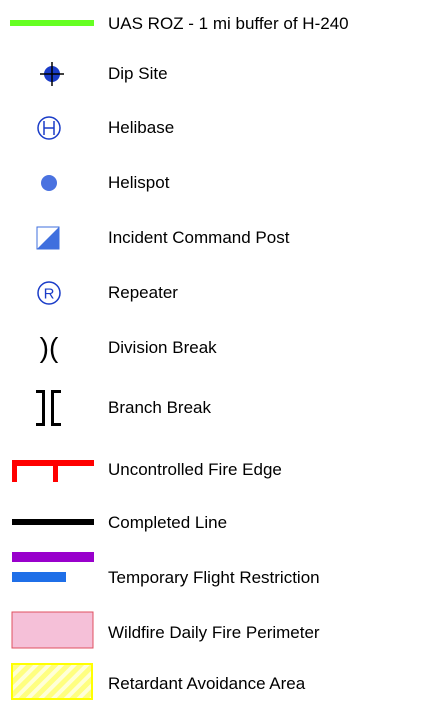  I want to click on repeater-glyph: R, so click(49, 294).